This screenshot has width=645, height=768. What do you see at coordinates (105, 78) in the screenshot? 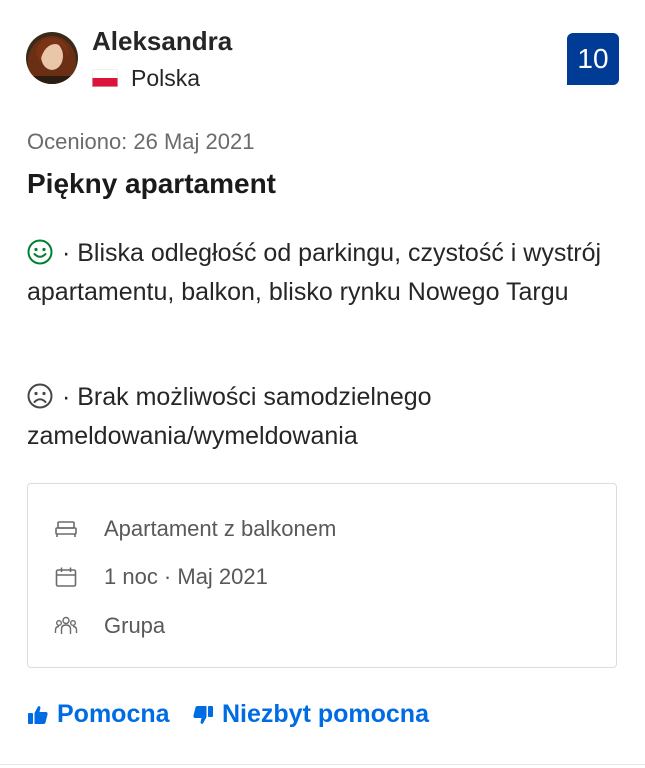
I see `poland-flag-icon` at bounding box center [105, 78].